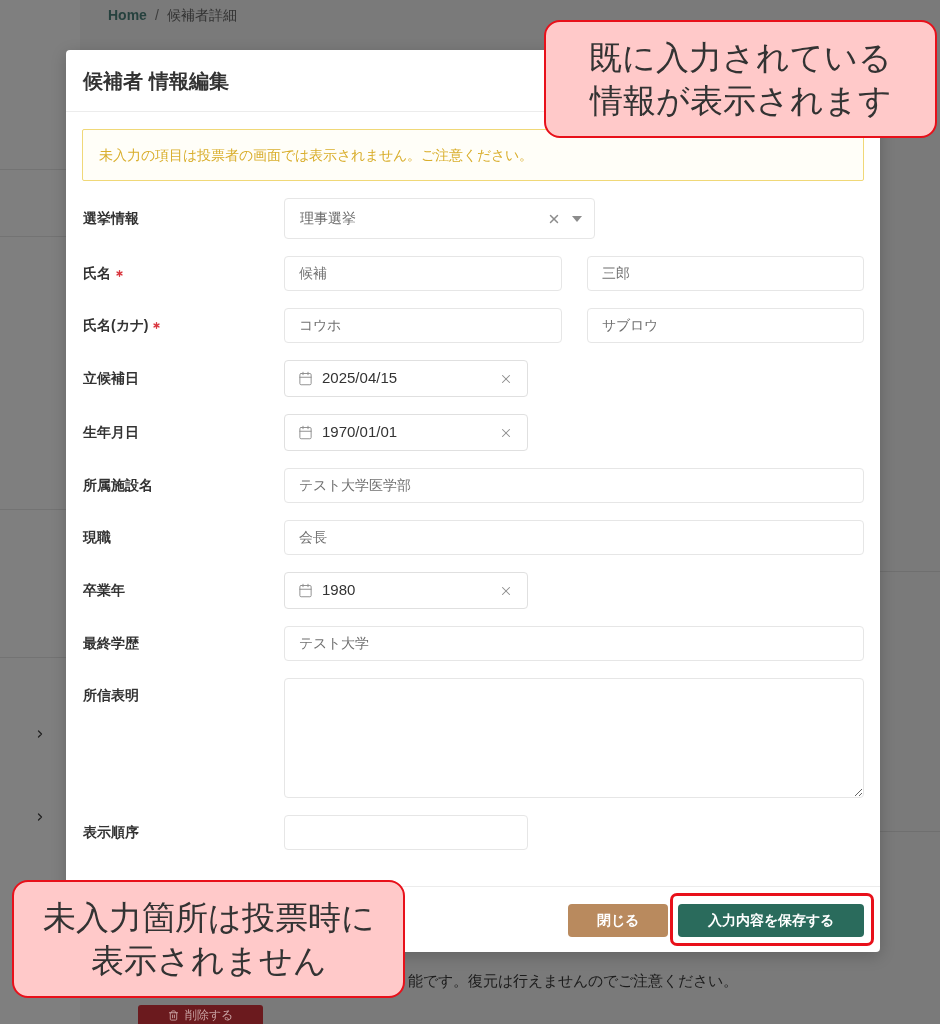 This screenshot has width=940, height=1024. Describe the element at coordinates (574, 738) in the screenshot. I see `textarea-field` at that location.